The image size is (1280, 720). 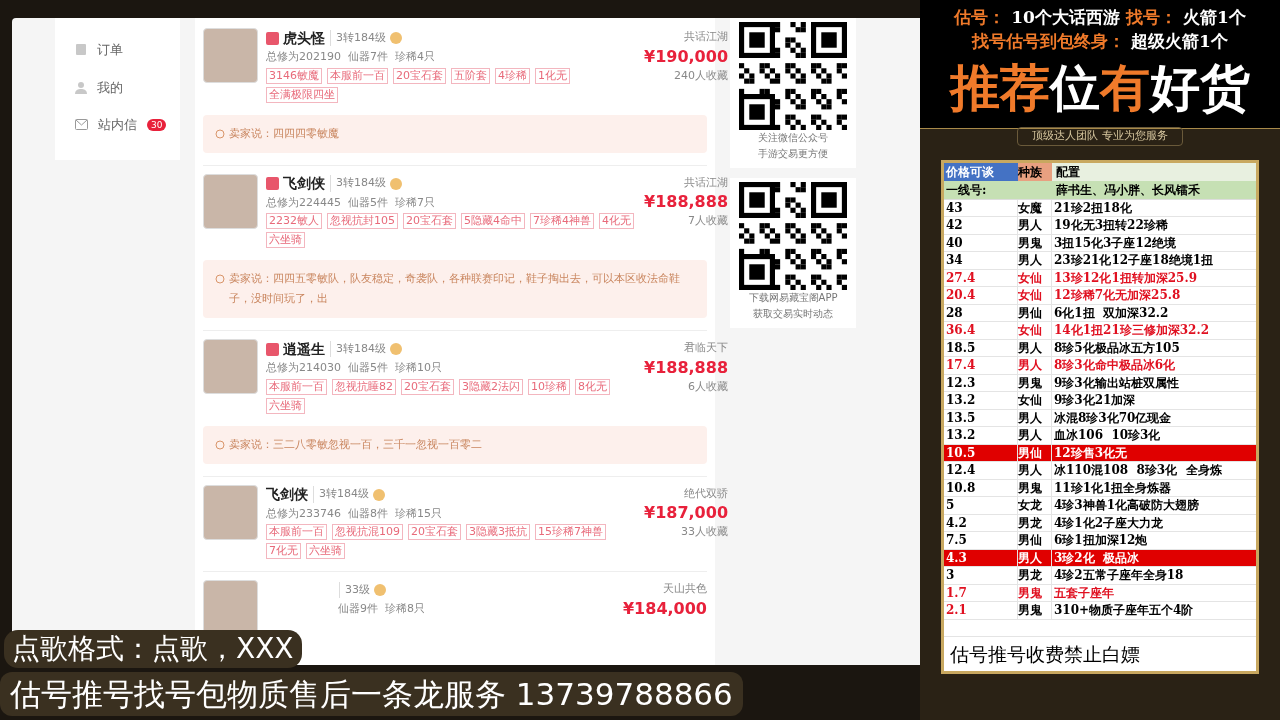 I want to click on character-stats: 总修为214030 仙器5件 珍稀10只, so click(x=354, y=368).